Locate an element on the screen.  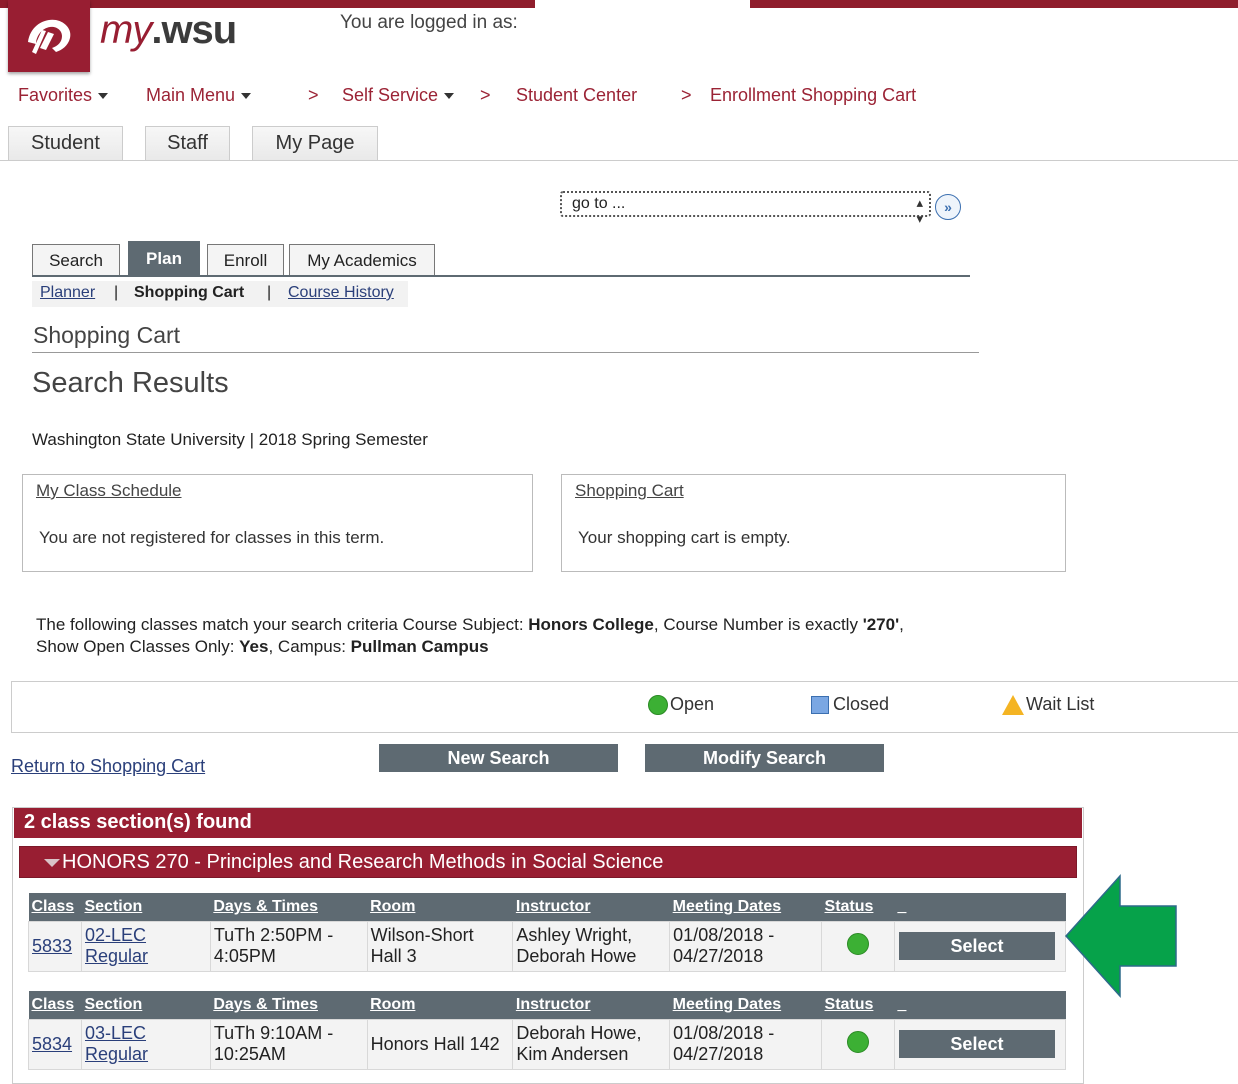
tab-divider is located at coordinates (619, 160).